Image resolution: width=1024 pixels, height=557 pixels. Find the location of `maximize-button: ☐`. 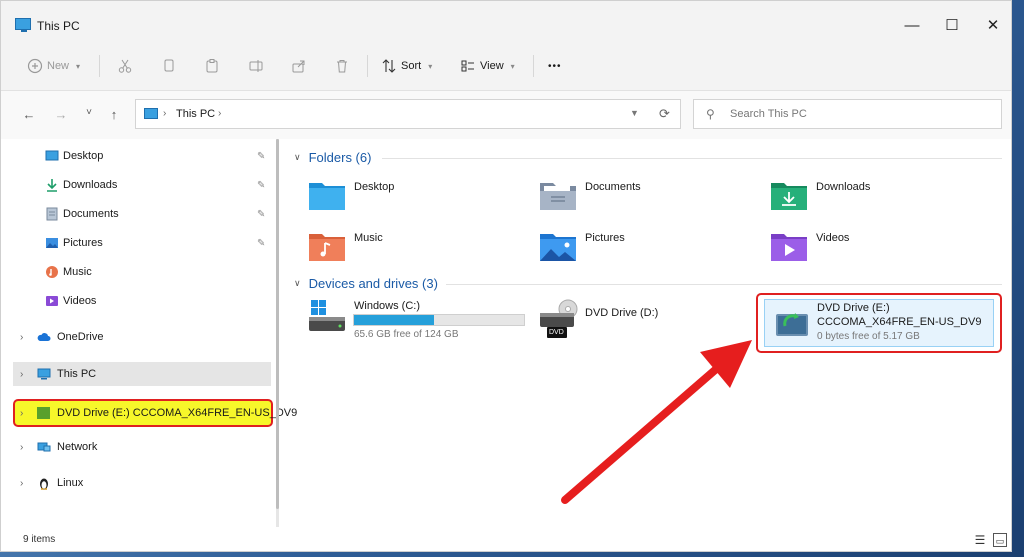

maximize-button: ☐ is located at coordinates (952, 26).